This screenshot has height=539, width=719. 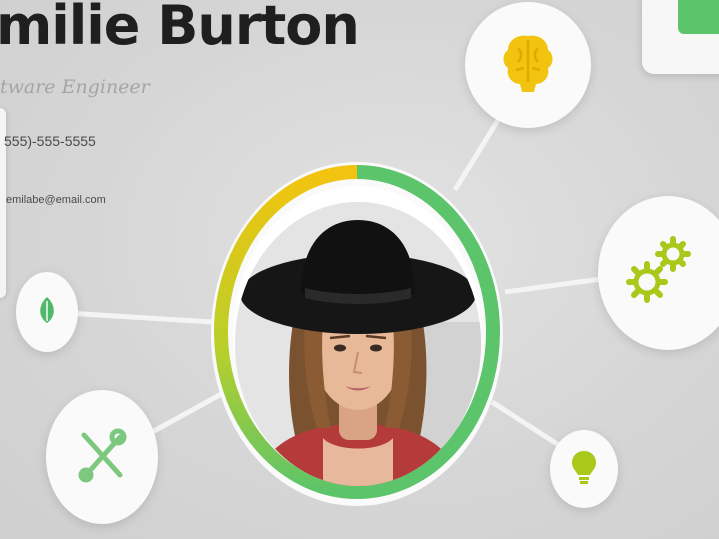 What do you see at coordinates (75, 87) in the screenshot?
I see `profile-role: tware Engineer` at bounding box center [75, 87].